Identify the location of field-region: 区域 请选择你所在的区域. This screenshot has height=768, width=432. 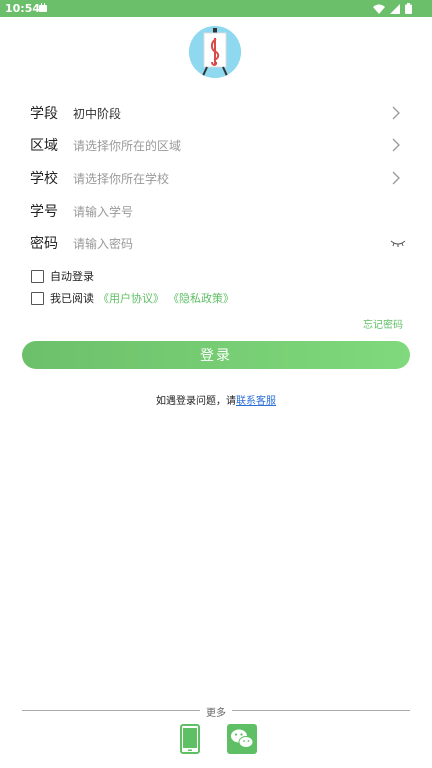
(216, 145).